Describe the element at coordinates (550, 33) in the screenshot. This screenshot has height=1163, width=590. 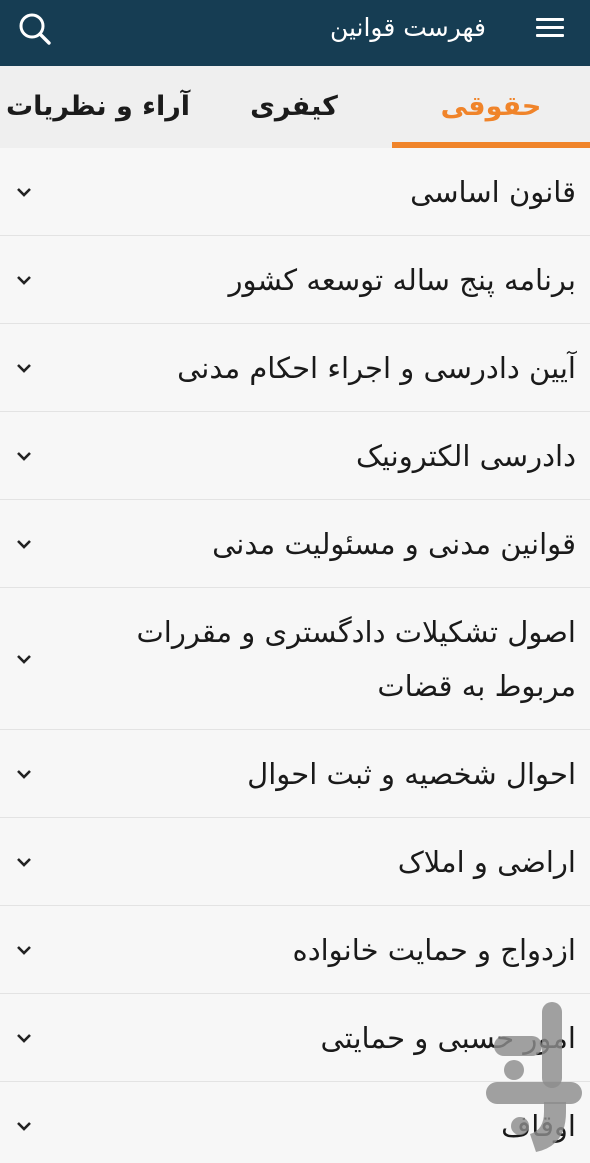
I see `menu-button` at that location.